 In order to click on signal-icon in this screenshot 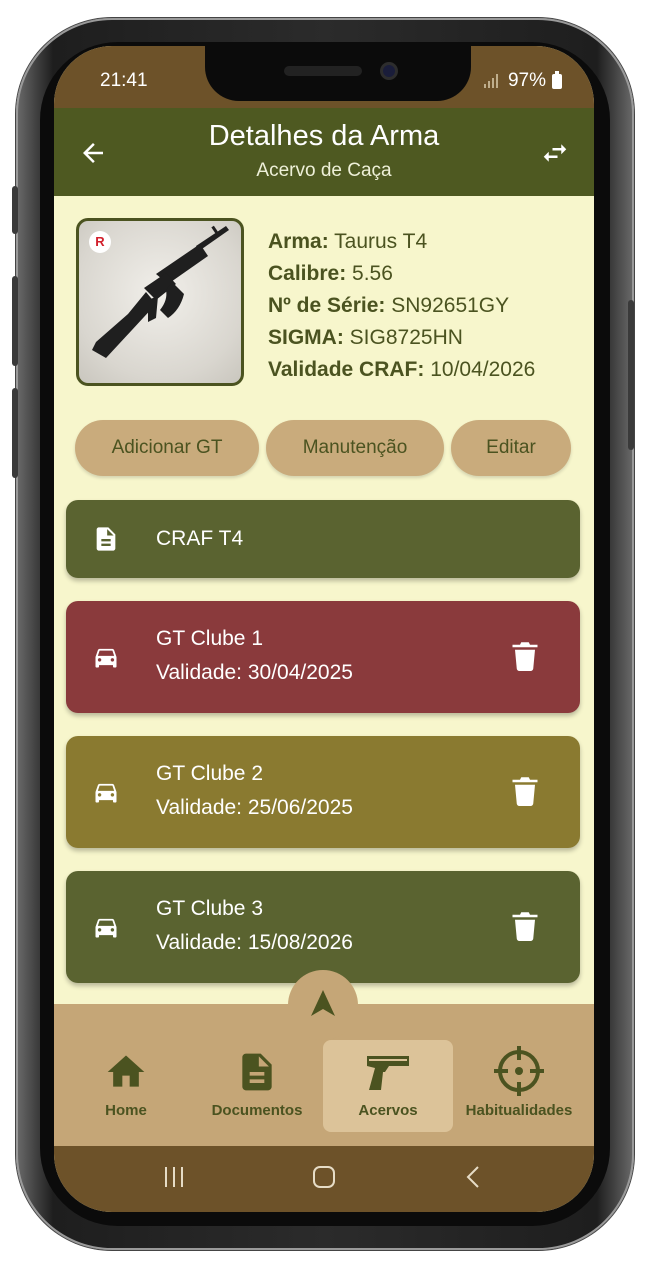, I will do `click(490, 81)`.